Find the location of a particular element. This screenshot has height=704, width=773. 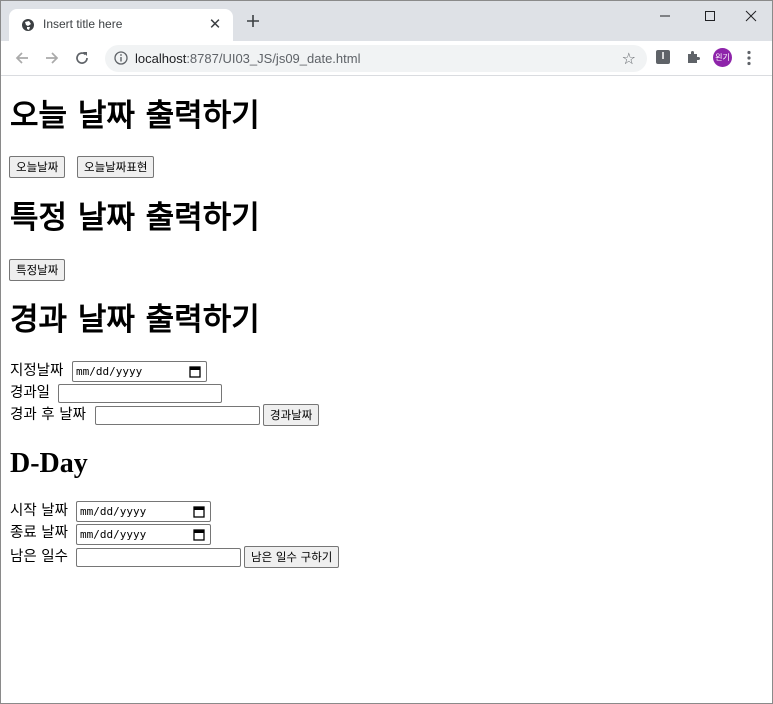

elapsed-days-input is located at coordinates (140, 393).